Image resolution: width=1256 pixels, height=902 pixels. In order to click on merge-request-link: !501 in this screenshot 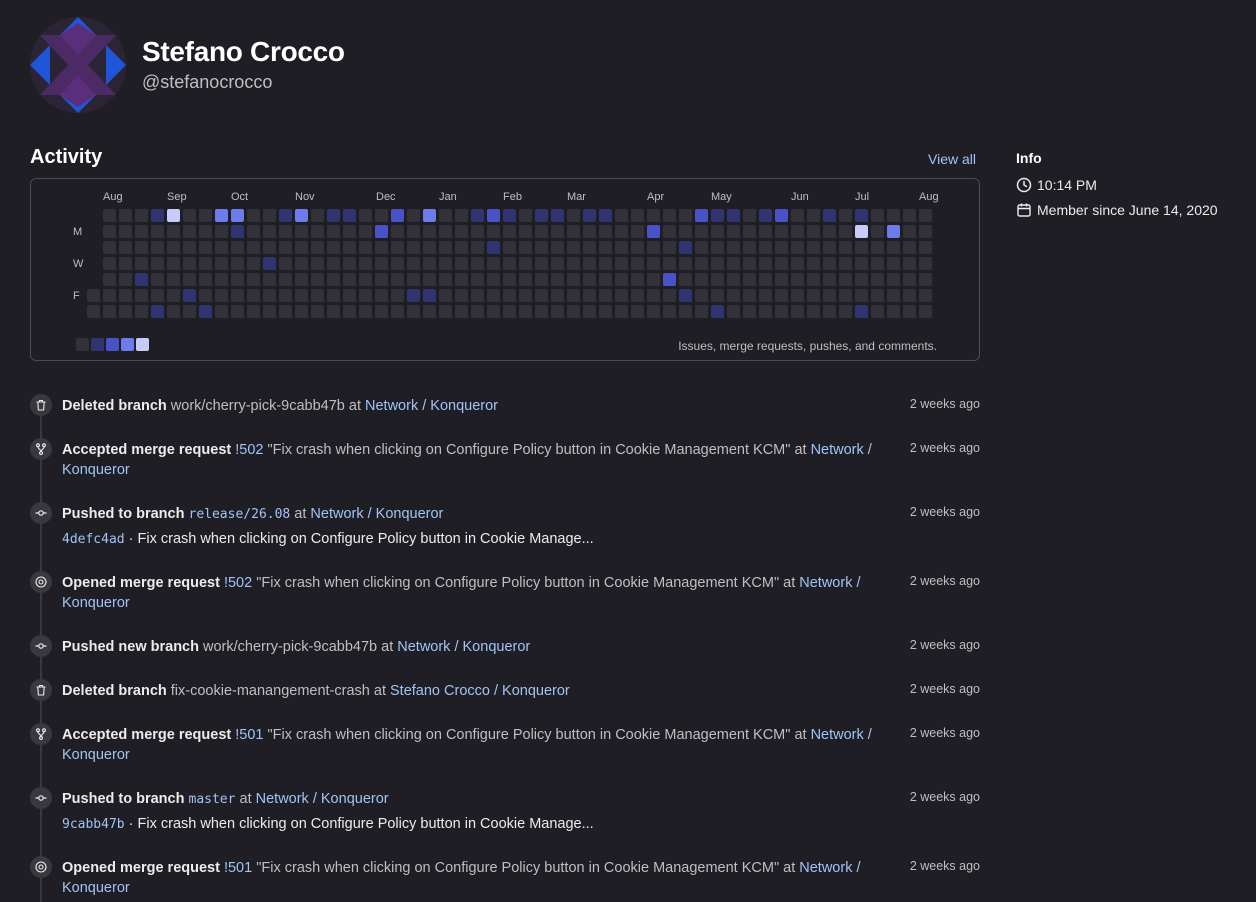, I will do `click(238, 868)`.